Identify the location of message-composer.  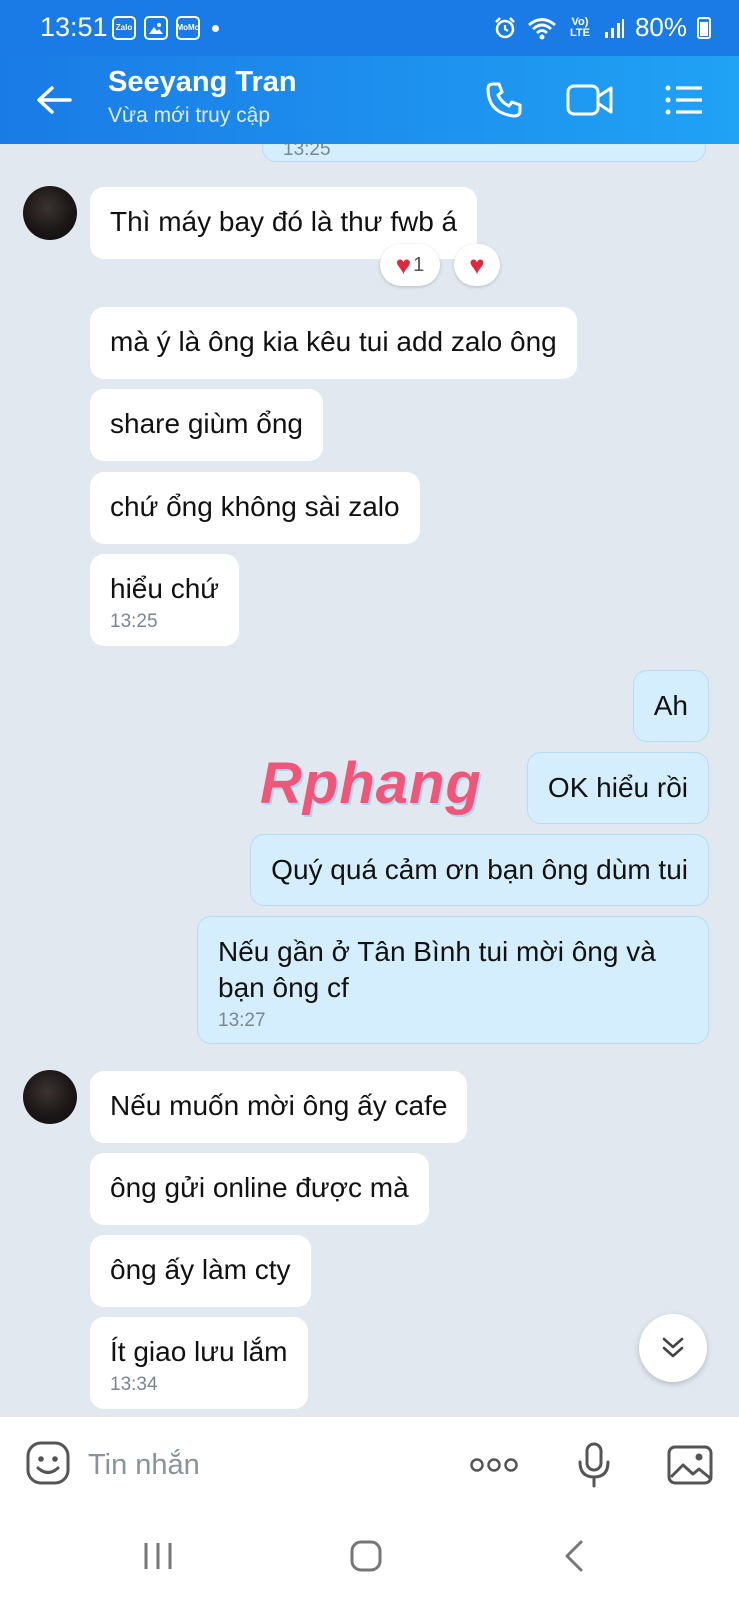
(369, 1464).